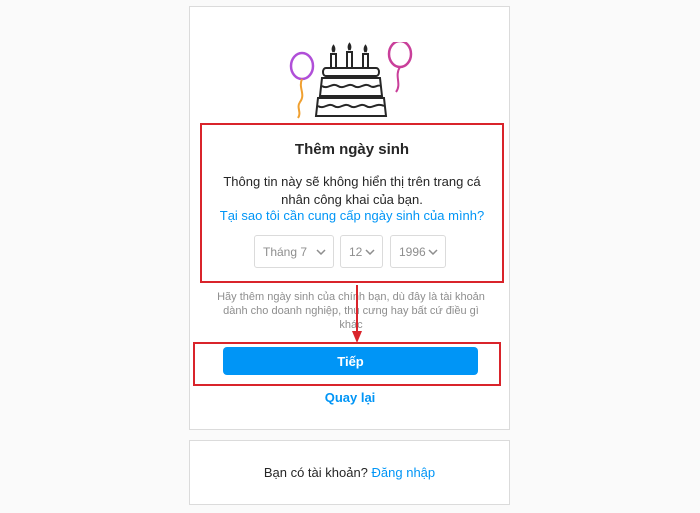  What do you see at coordinates (356, 251) in the screenshot?
I see `day-value: 12` at bounding box center [356, 251].